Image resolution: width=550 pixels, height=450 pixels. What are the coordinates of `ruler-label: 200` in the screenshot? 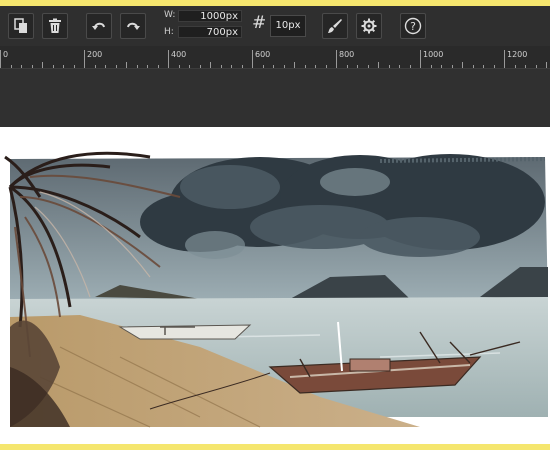 It's located at (95, 54).